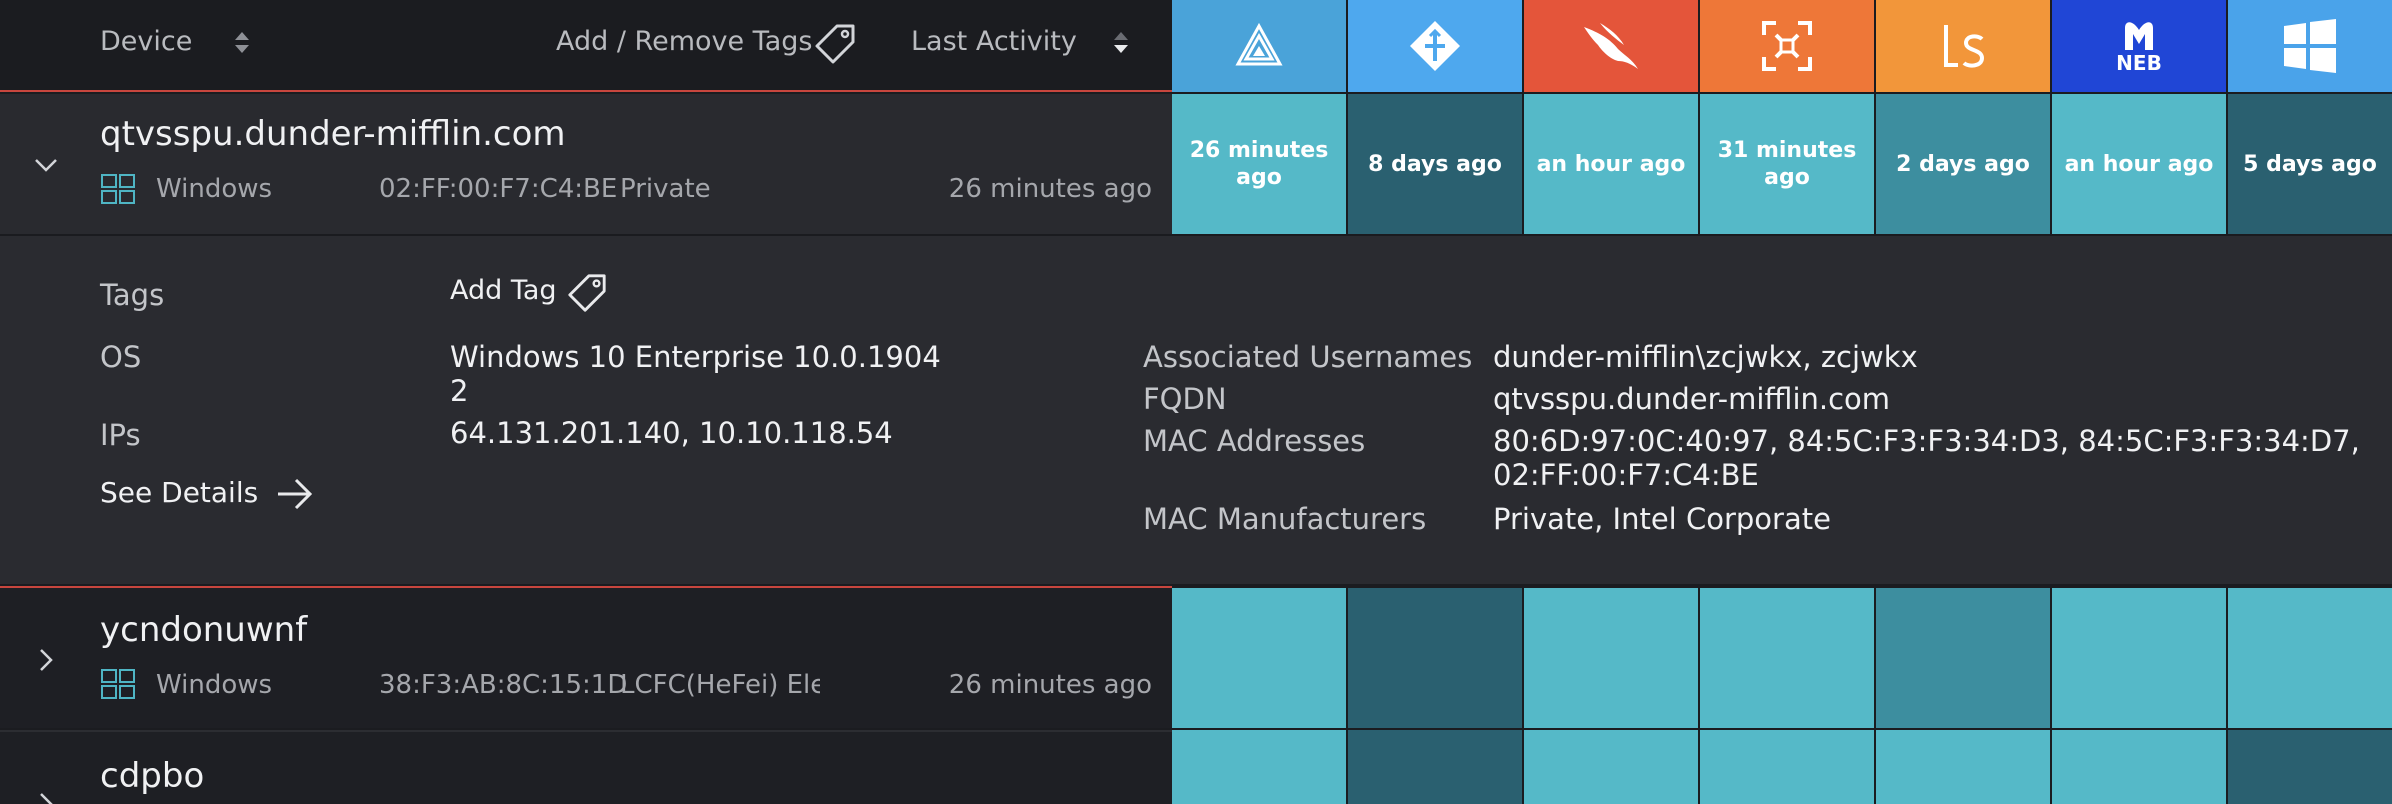  What do you see at coordinates (1692, 399) in the screenshot?
I see `fqdn-value: qtvsspu.dunder-mifflin.com` at bounding box center [1692, 399].